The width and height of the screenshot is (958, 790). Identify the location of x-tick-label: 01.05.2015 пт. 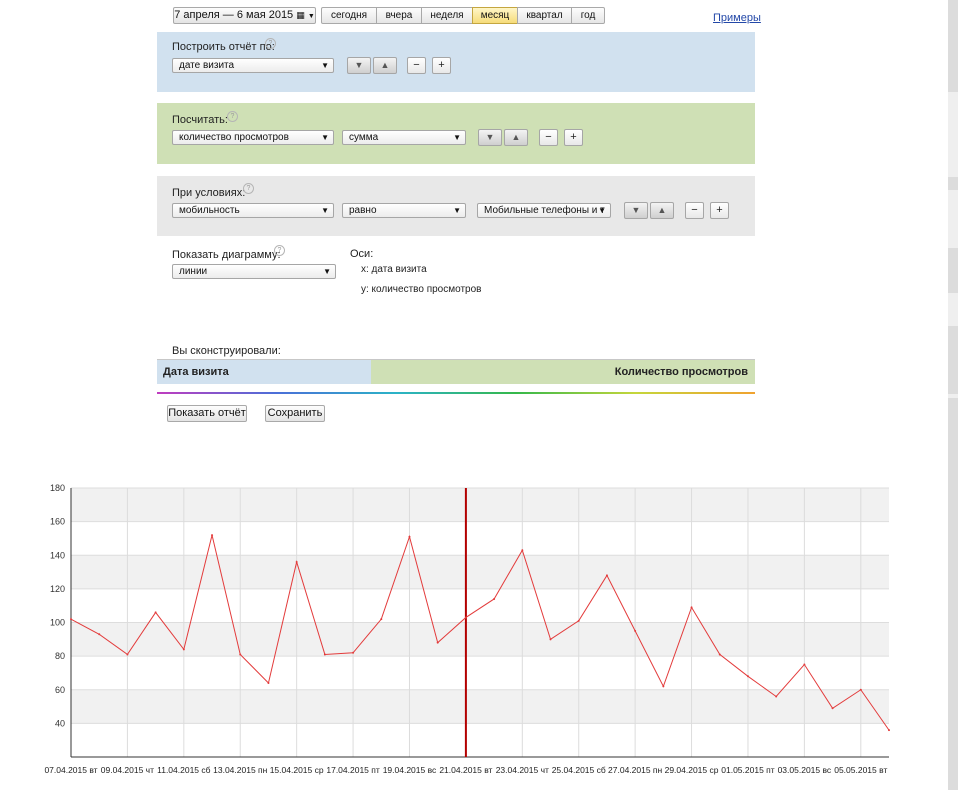
(748, 770).